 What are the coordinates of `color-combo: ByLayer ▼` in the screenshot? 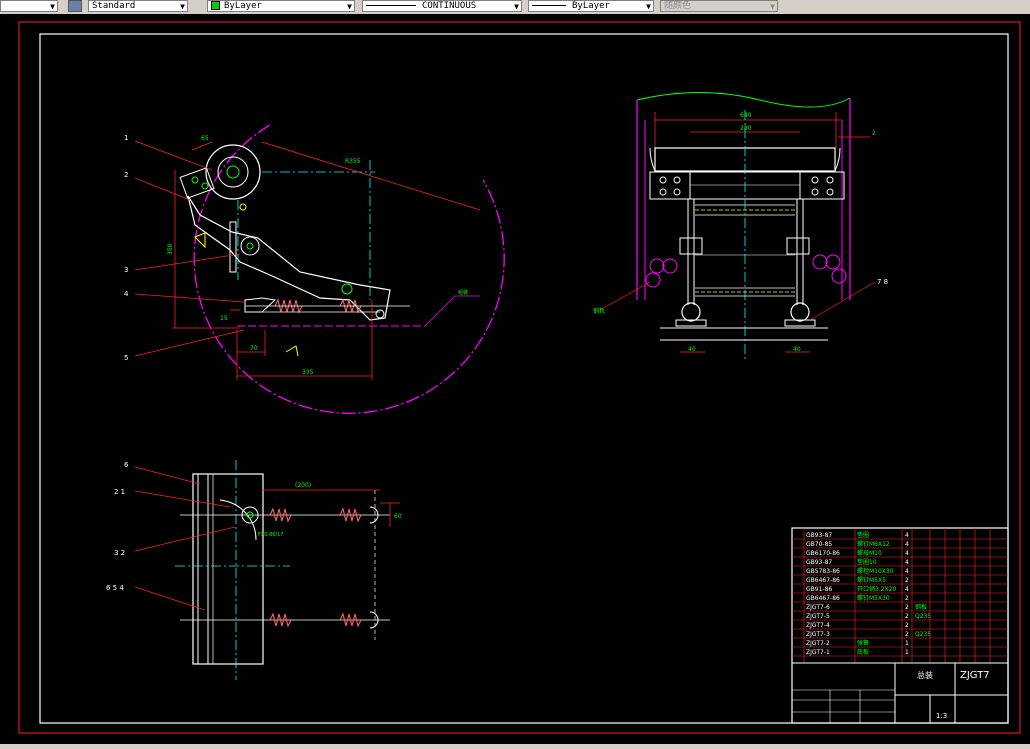 It's located at (281, 6).